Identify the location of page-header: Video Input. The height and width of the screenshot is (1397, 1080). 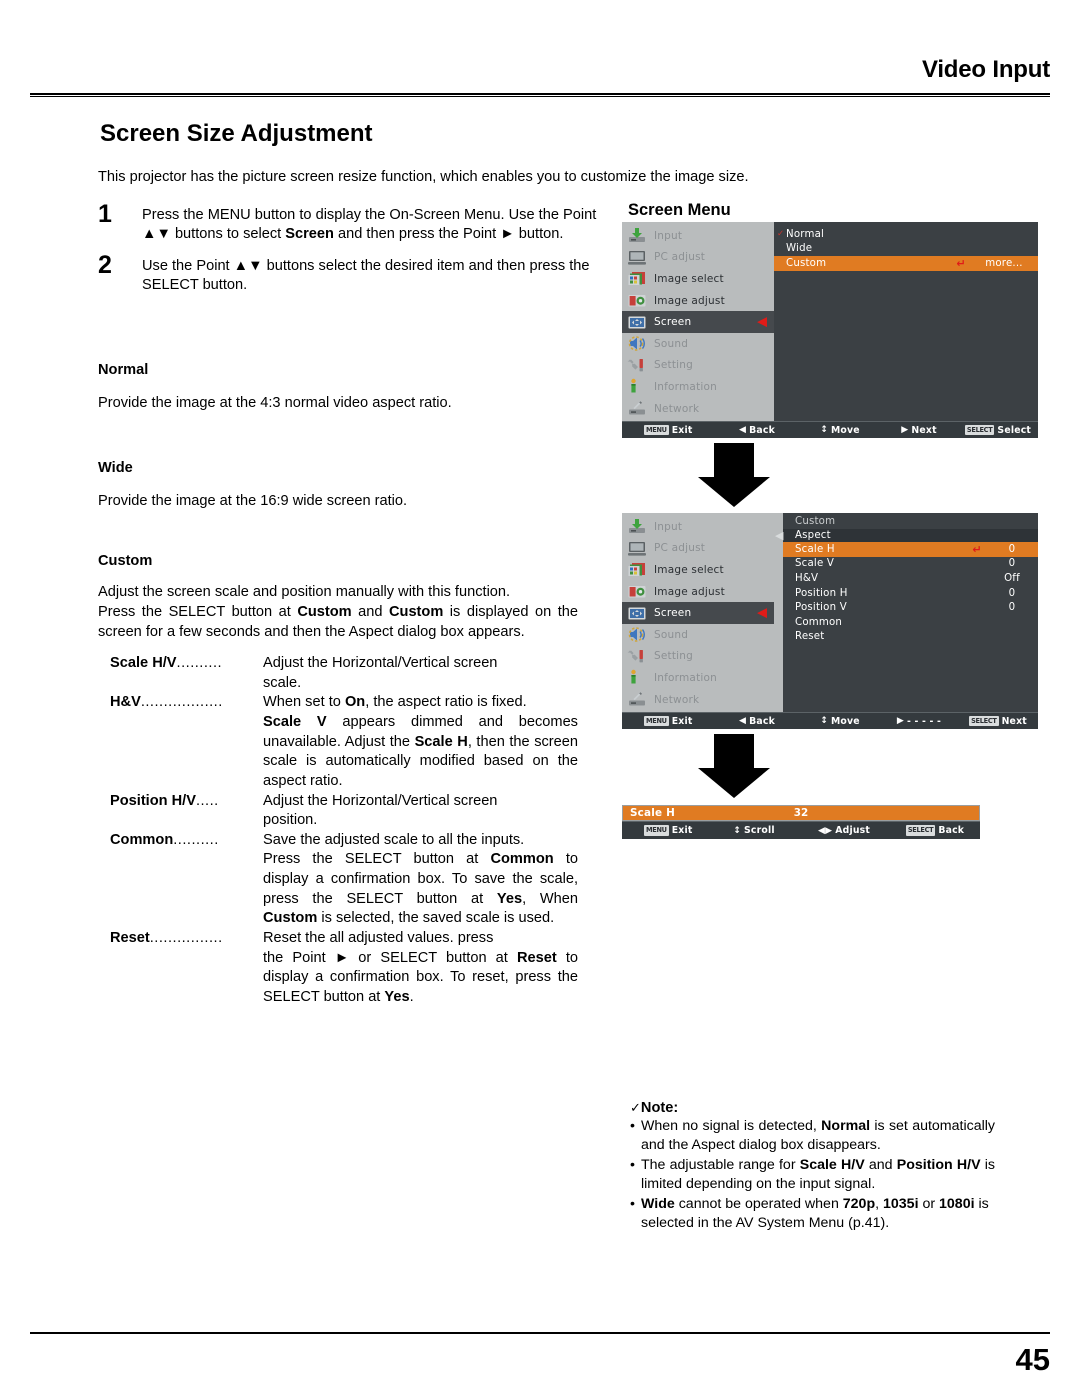
(540, 76).